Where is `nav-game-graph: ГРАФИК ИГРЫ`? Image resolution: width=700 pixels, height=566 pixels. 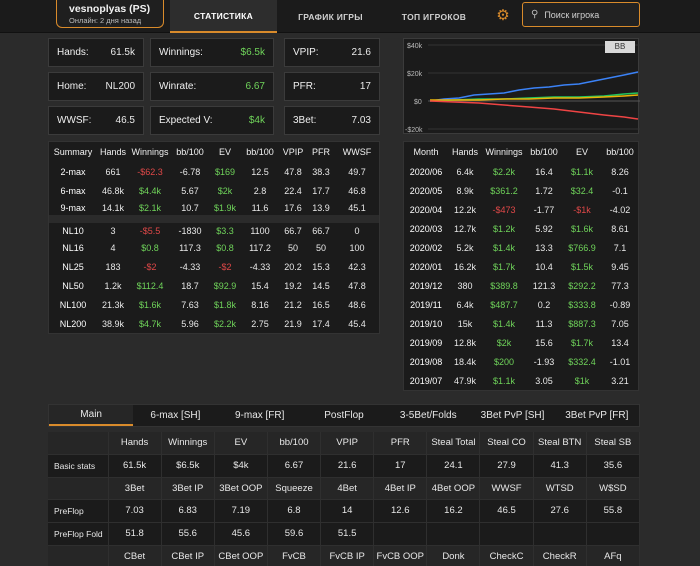
nav-game-graph: ГРАФИК ИГРЫ is located at coordinates (330, 16).